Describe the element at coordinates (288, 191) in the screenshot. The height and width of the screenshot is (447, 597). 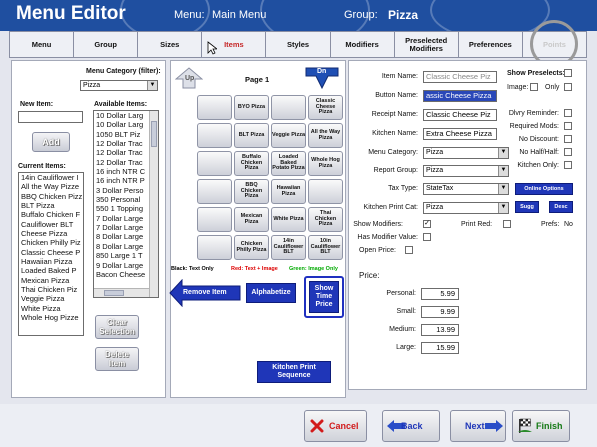
I see `menu-button-cell: Hawaiian Pizza` at that location.